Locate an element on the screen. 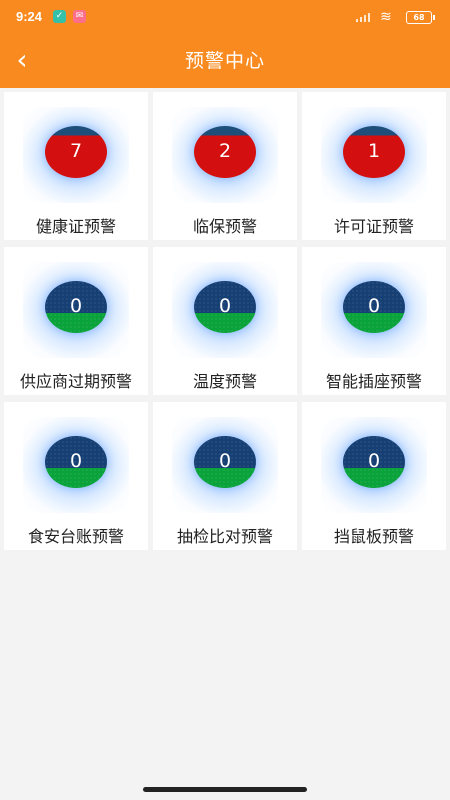 The height and width of the screenshot is (800, 450). alert-card-license: 1 许可证预警 is located at coordinates (374, 166).